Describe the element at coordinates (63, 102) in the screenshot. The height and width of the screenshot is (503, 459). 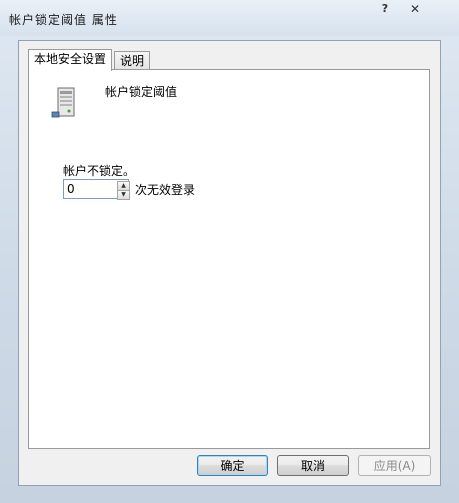
I see `server-icon` at that location.